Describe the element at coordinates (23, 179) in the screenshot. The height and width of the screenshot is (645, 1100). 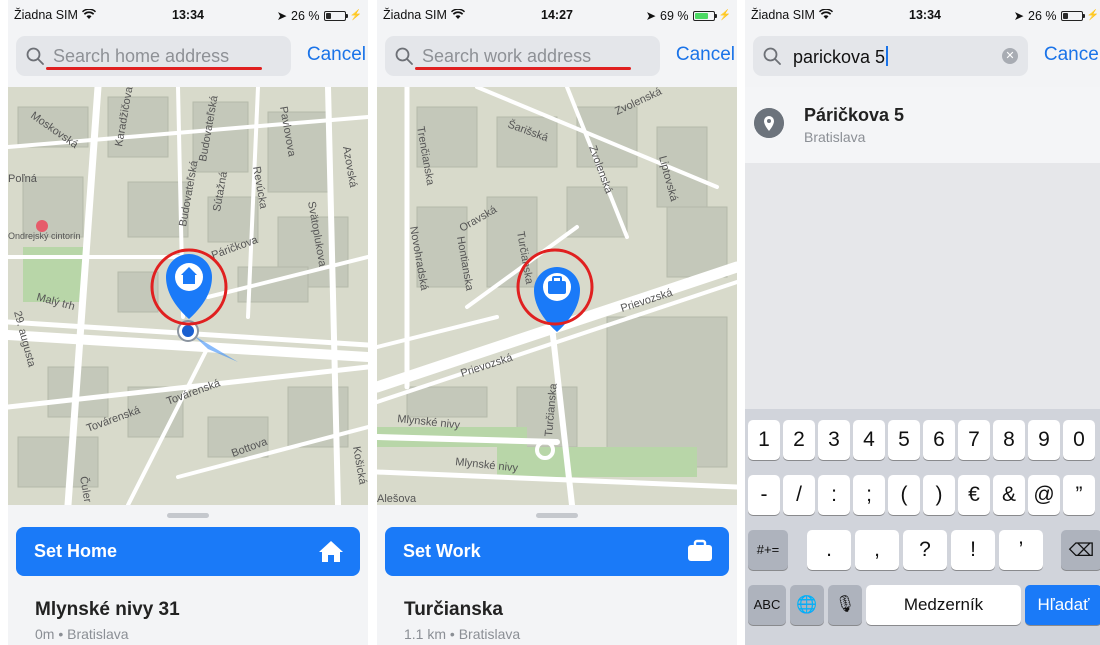
I see `map-label: Poľná` at that location.